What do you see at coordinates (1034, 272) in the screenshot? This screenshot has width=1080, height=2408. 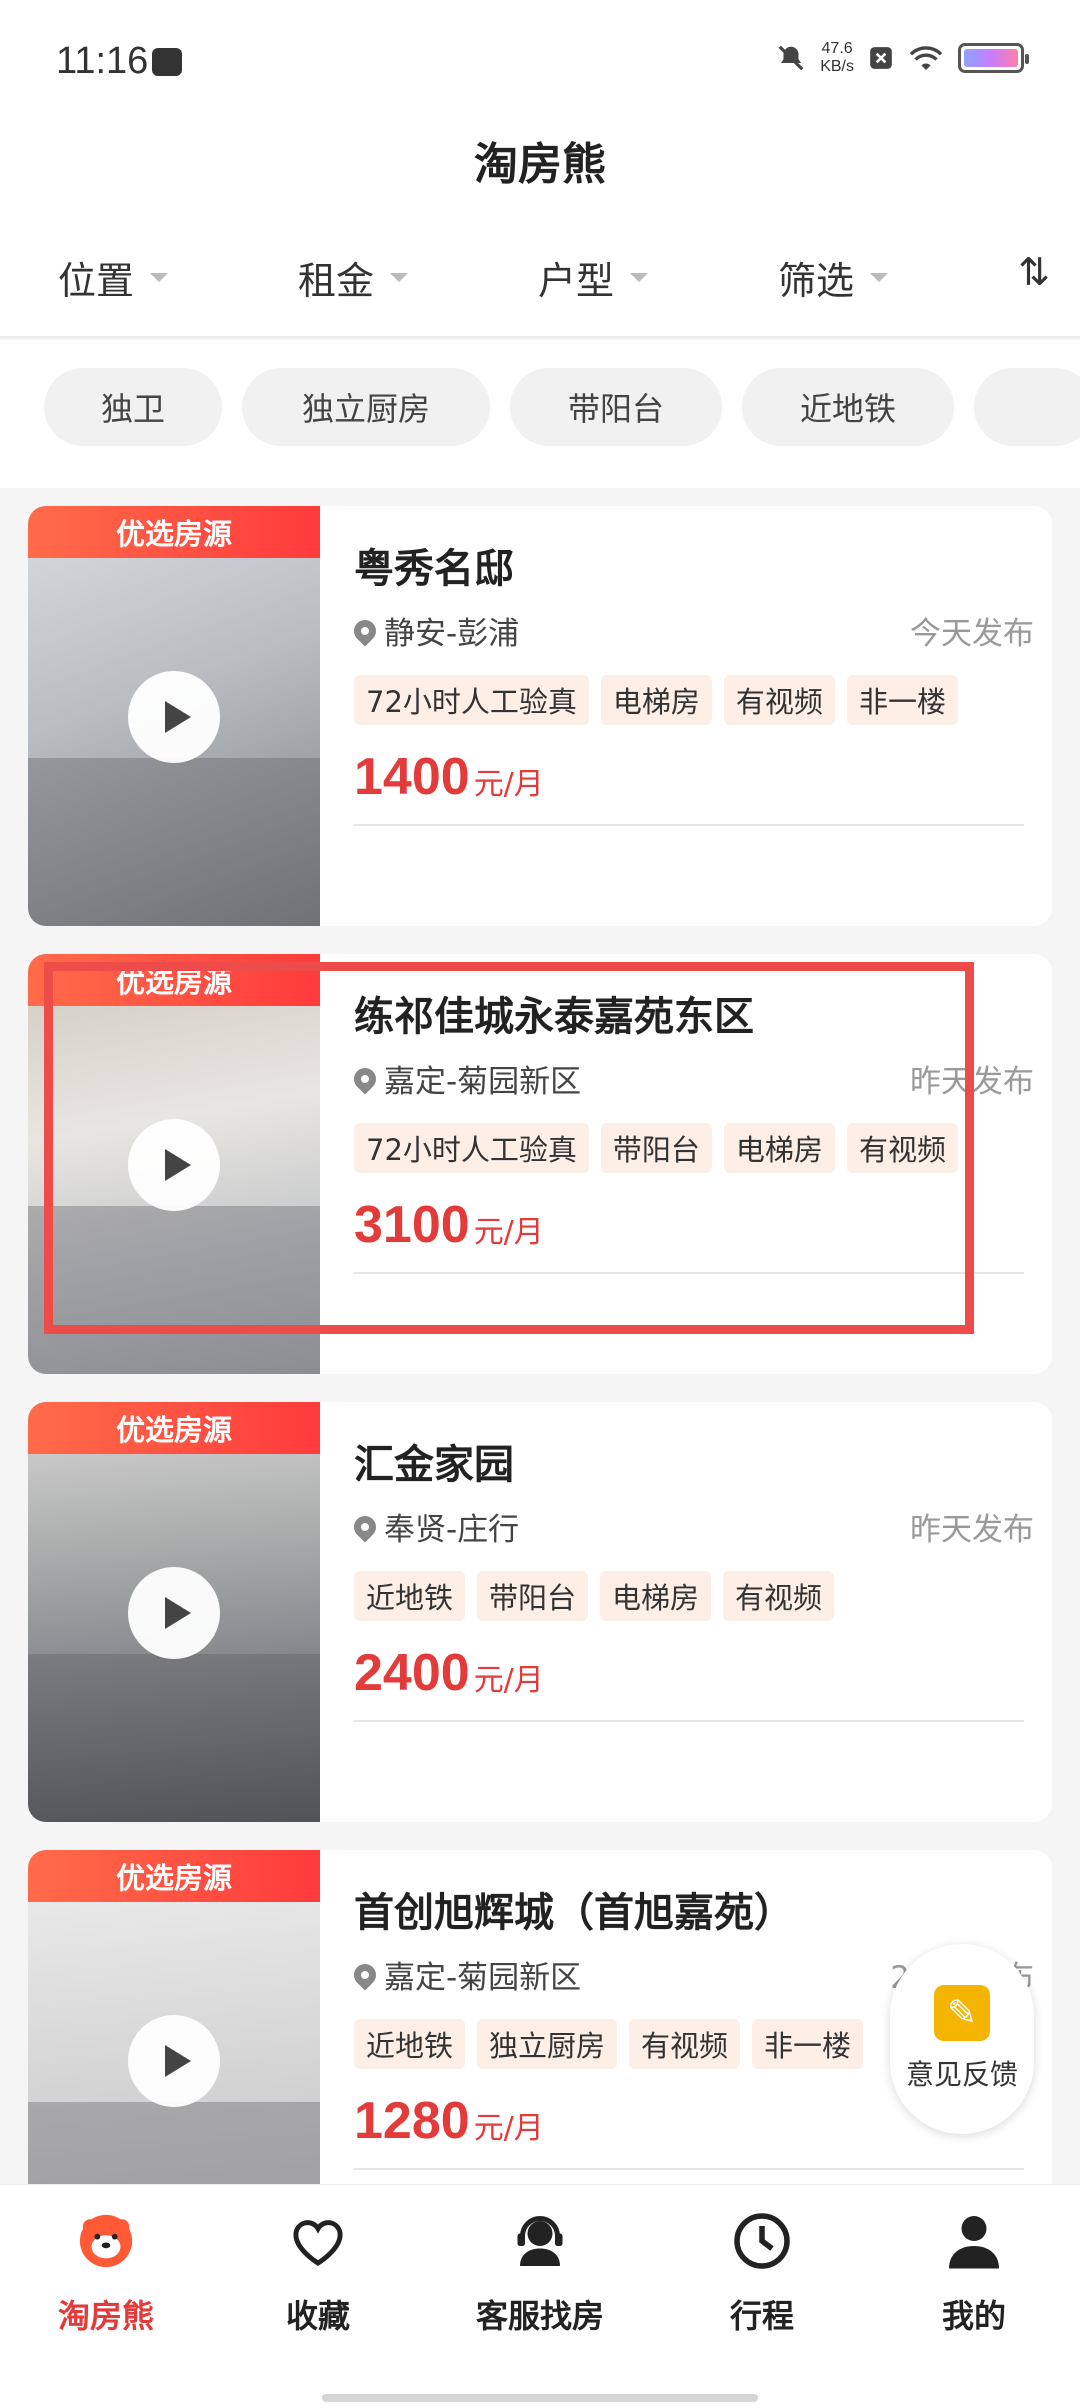 I see `sort-icon: ⇅` at bounding box center [1034, 272].